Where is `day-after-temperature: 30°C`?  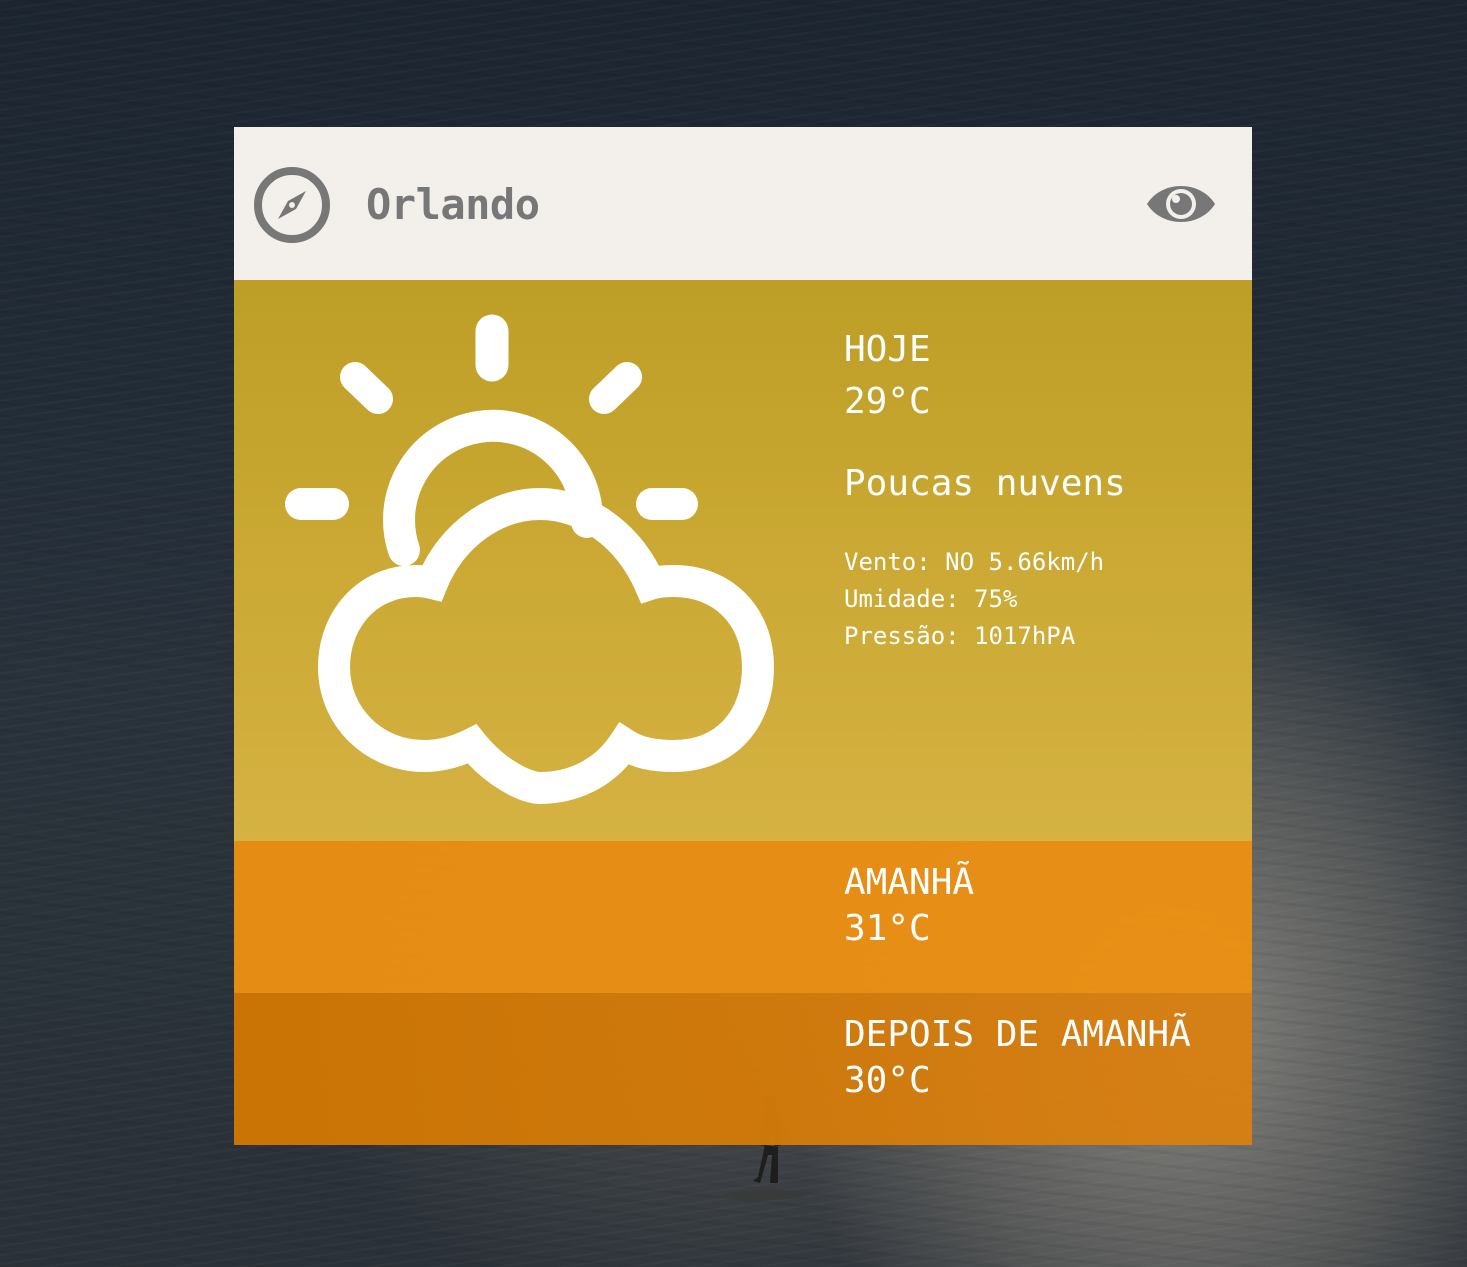
day-after-temperature: 30°C is located at coordinates (887, 1080).